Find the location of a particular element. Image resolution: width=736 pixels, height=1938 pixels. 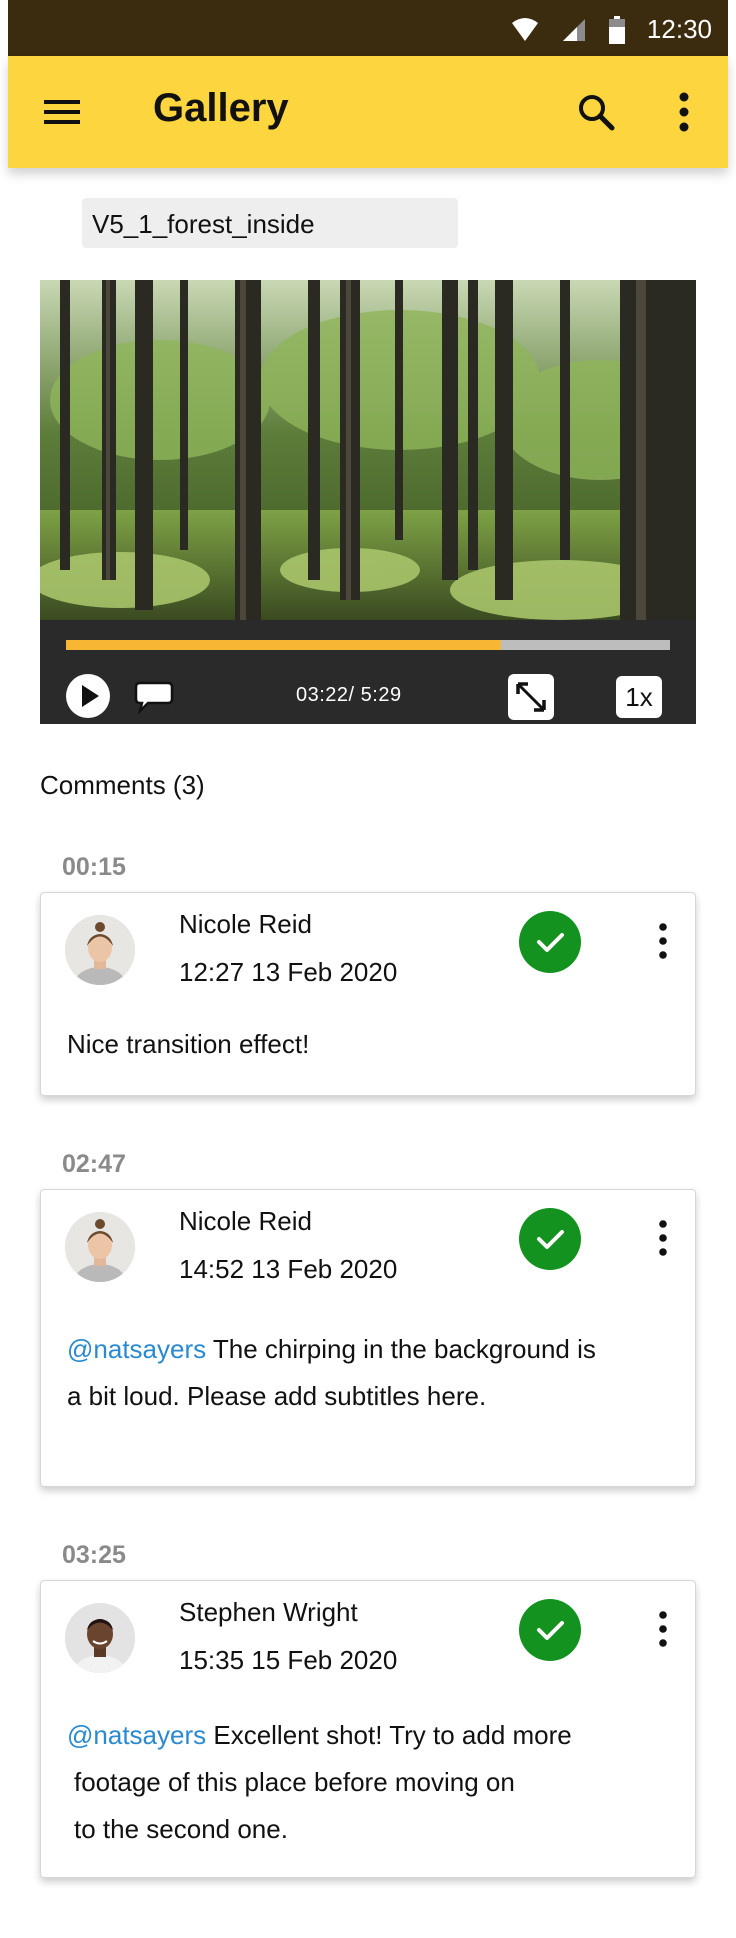

status-icons: 12:30 is located at coordinates (611, 29).